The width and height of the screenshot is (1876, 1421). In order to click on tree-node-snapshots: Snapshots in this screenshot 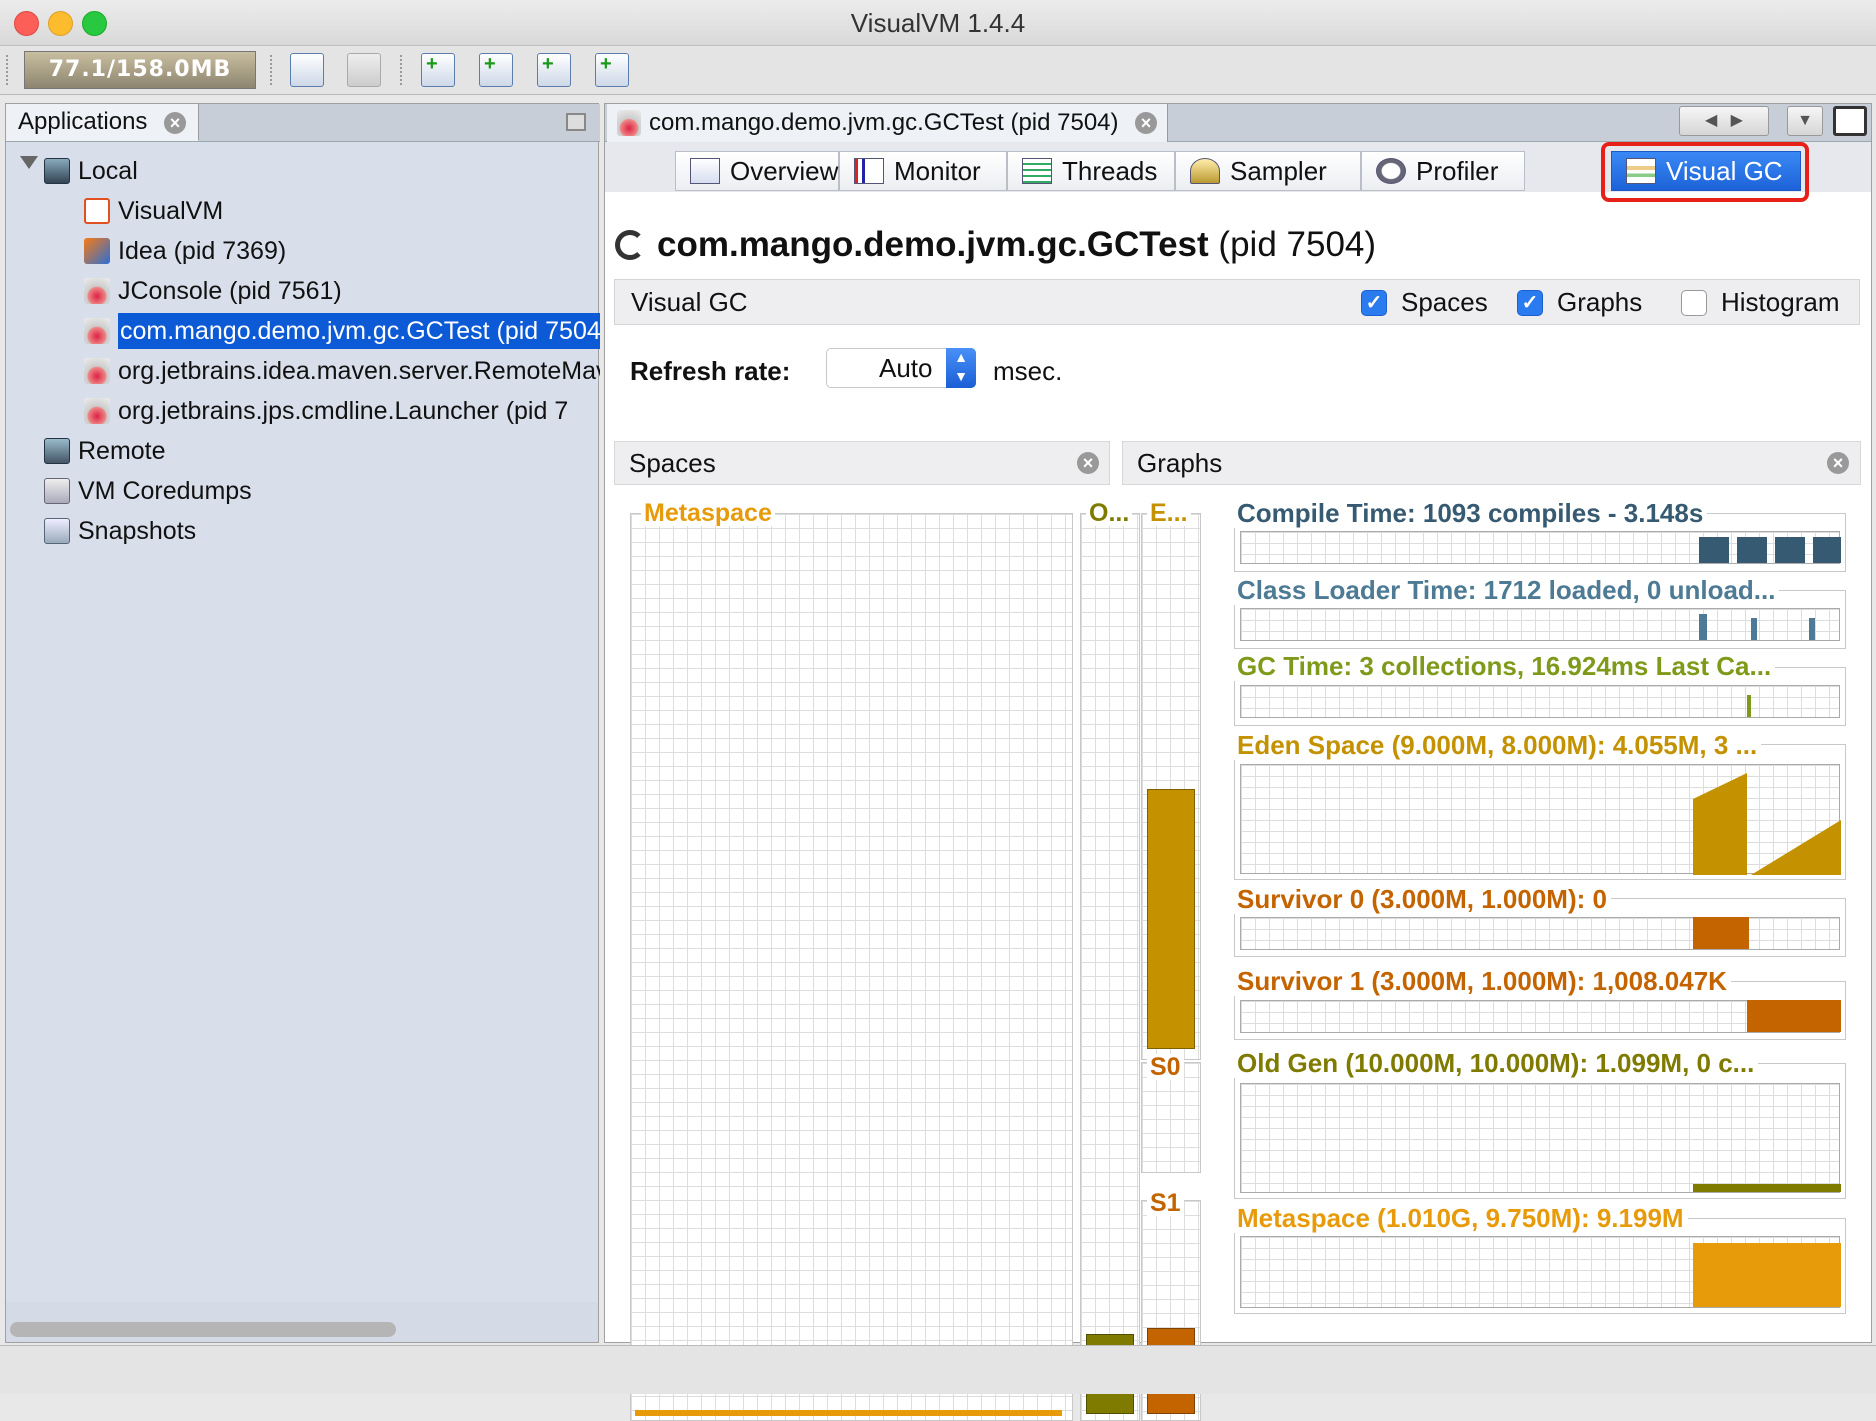, I will do `click(120, 531)`.